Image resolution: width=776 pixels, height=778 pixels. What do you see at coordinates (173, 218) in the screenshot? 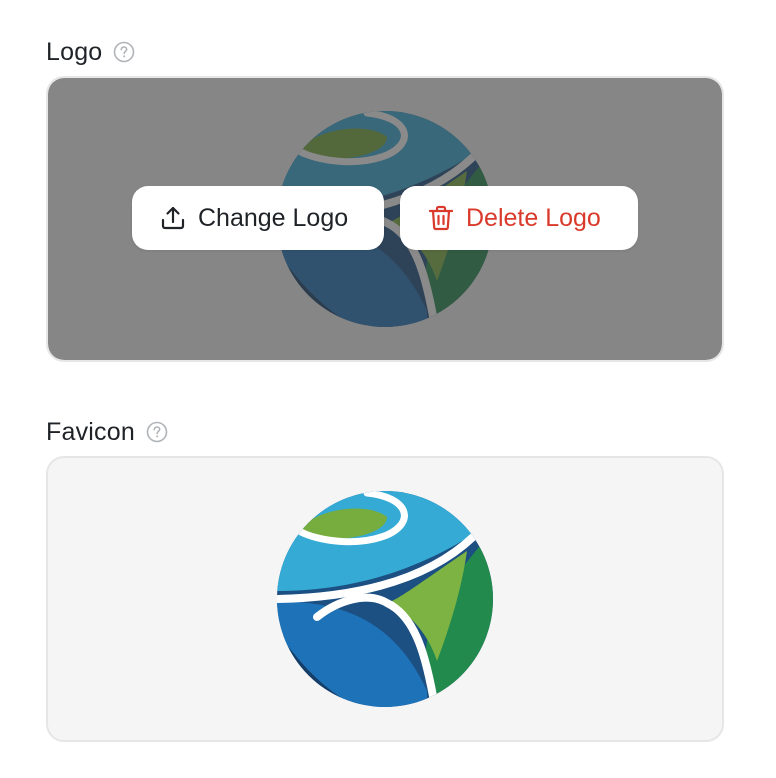
I see `upload-icon` at bounding box center [173, 218].